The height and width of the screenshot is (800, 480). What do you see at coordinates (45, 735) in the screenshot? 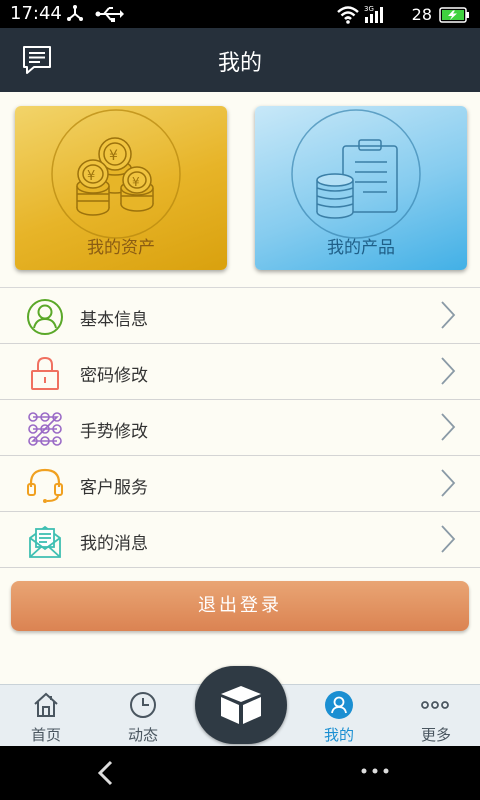
I see `tab-label: 首页` at bounding box center [45, 735].